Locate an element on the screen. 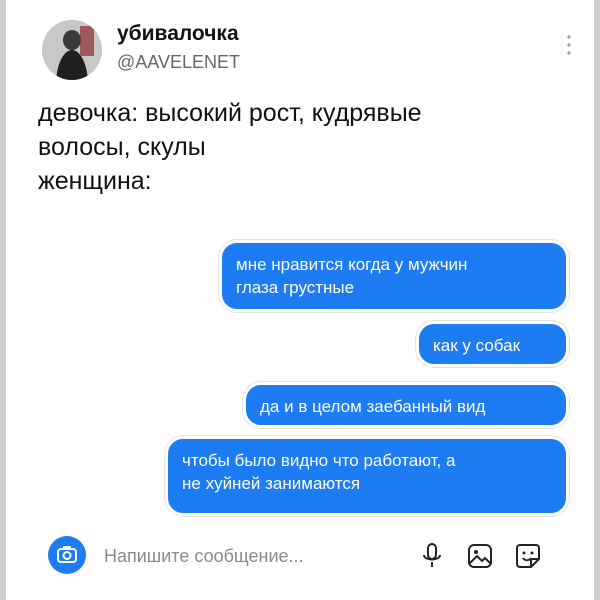 The width and height of the screenshot is (600, 600). message-line: мне нравится когда у мужчин is located at coordinates (352, 264).